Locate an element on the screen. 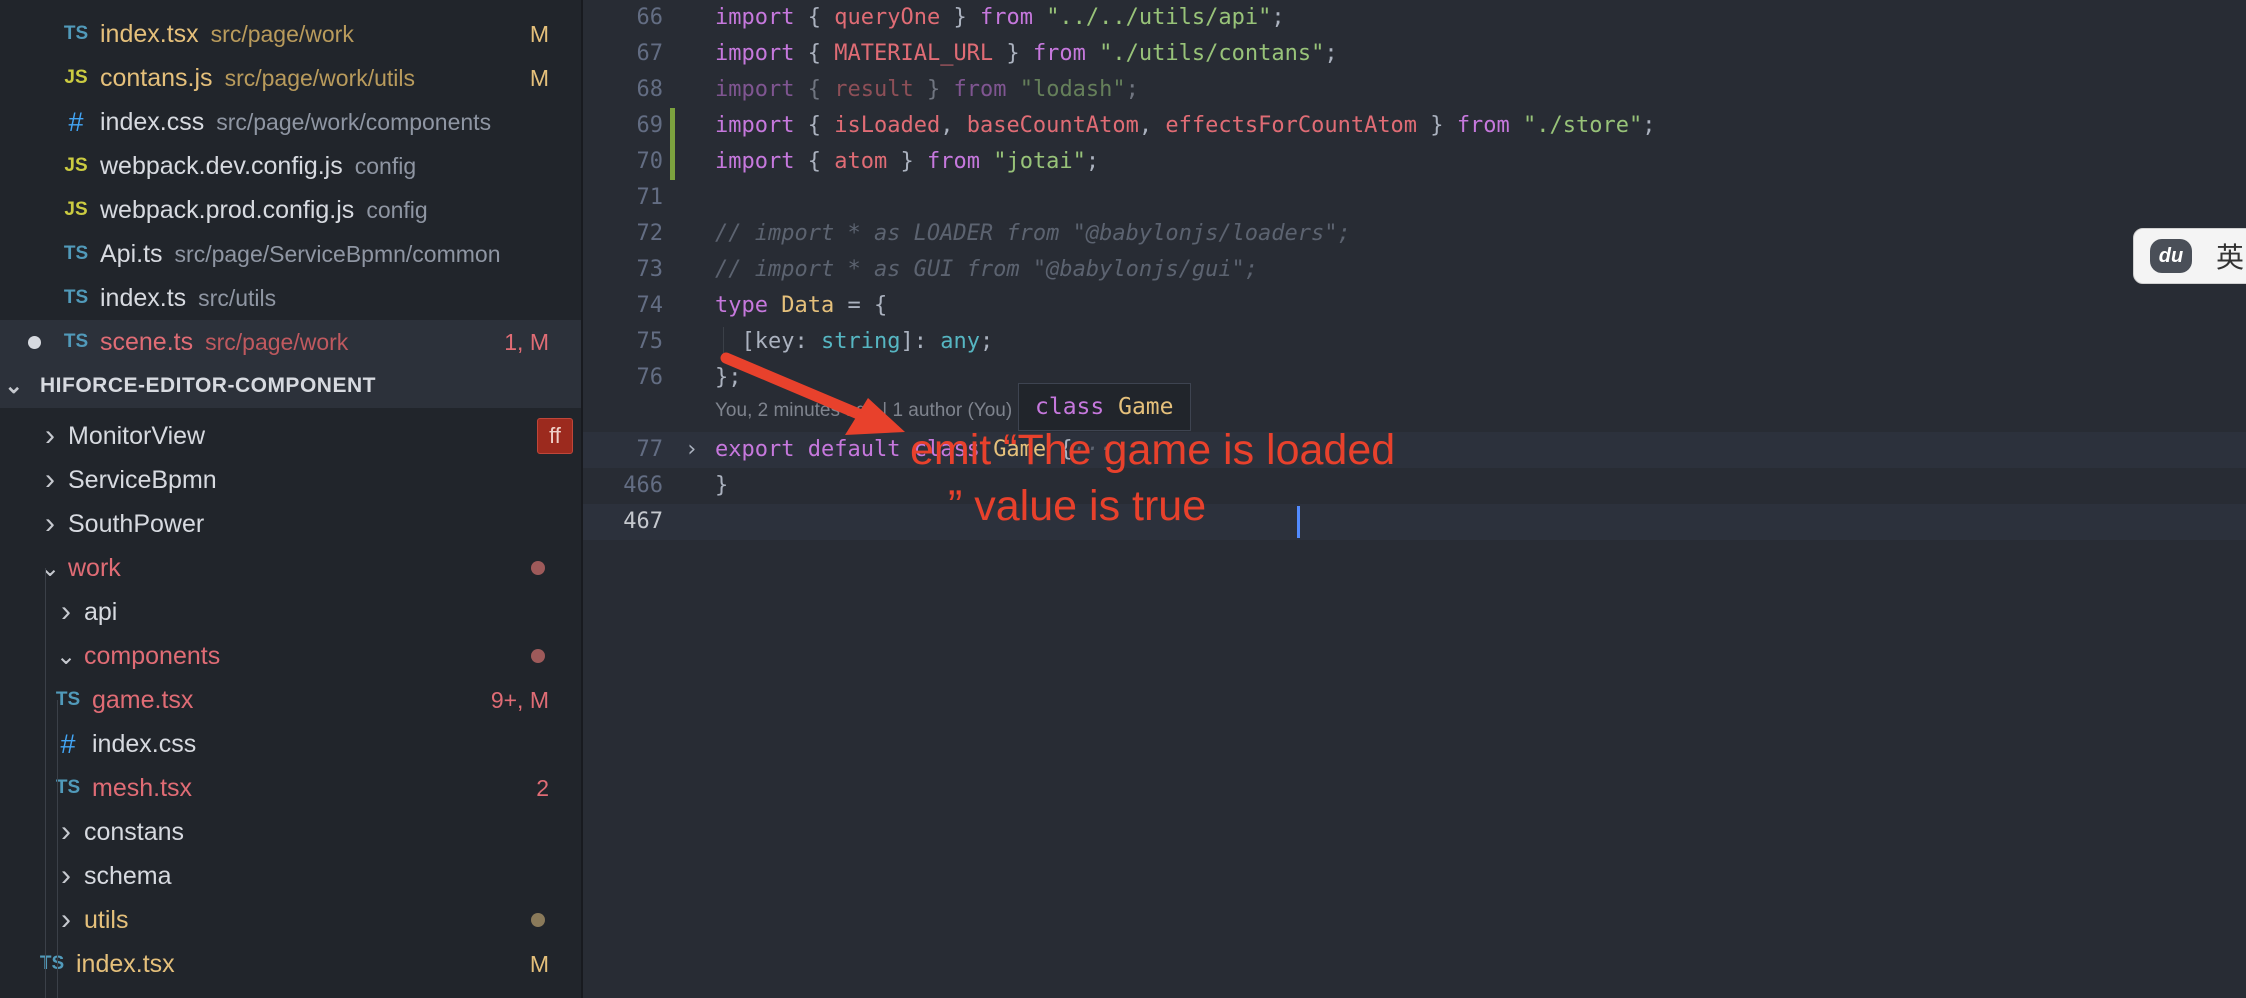 Image resolution: width=2246 pixels, height=998 pixels. ime-toolbar: du 英 is located at coordinates (2189, 256).